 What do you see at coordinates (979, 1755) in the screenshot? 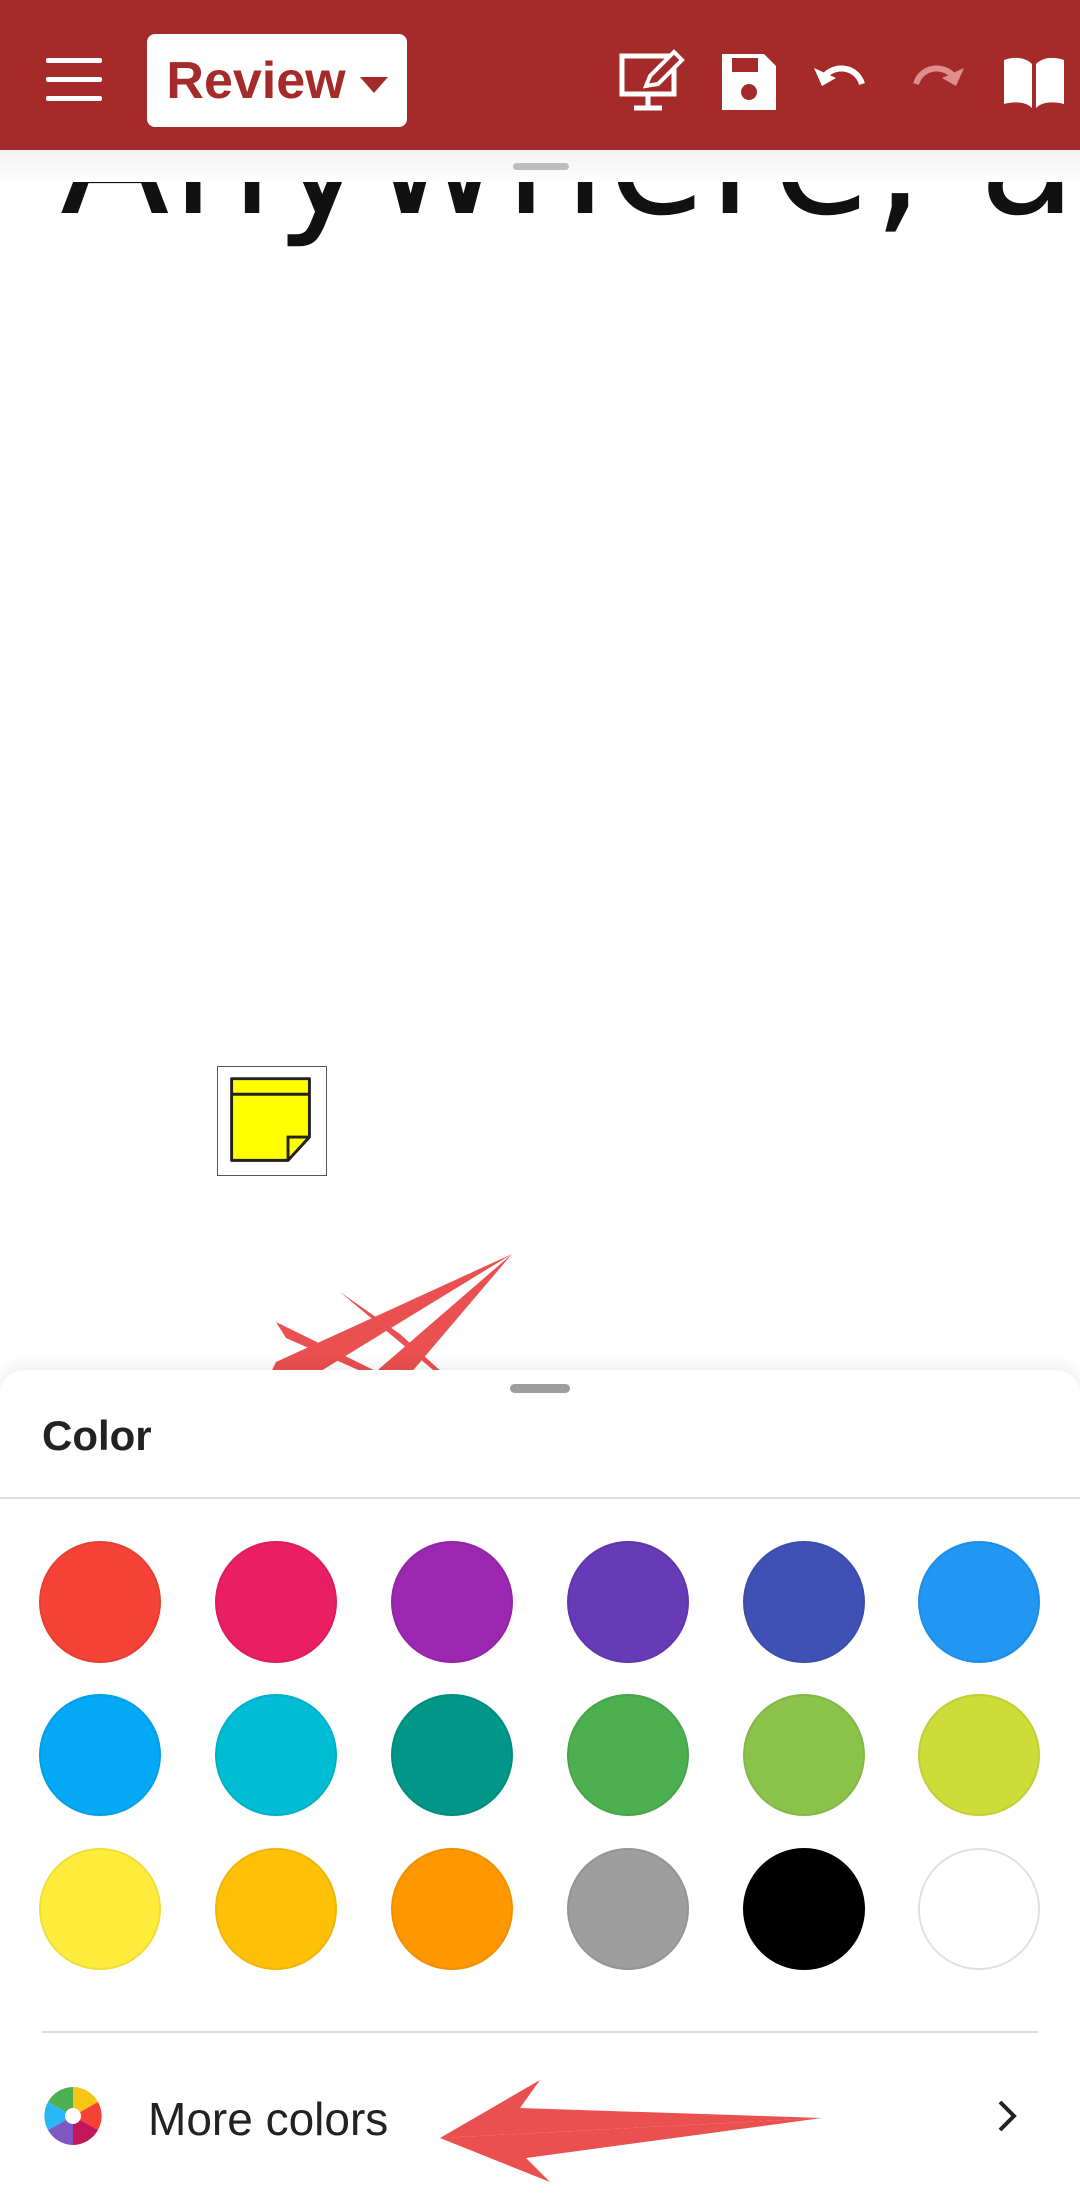
I see `color-swatch-lime` at bounding box center [979, 1755].